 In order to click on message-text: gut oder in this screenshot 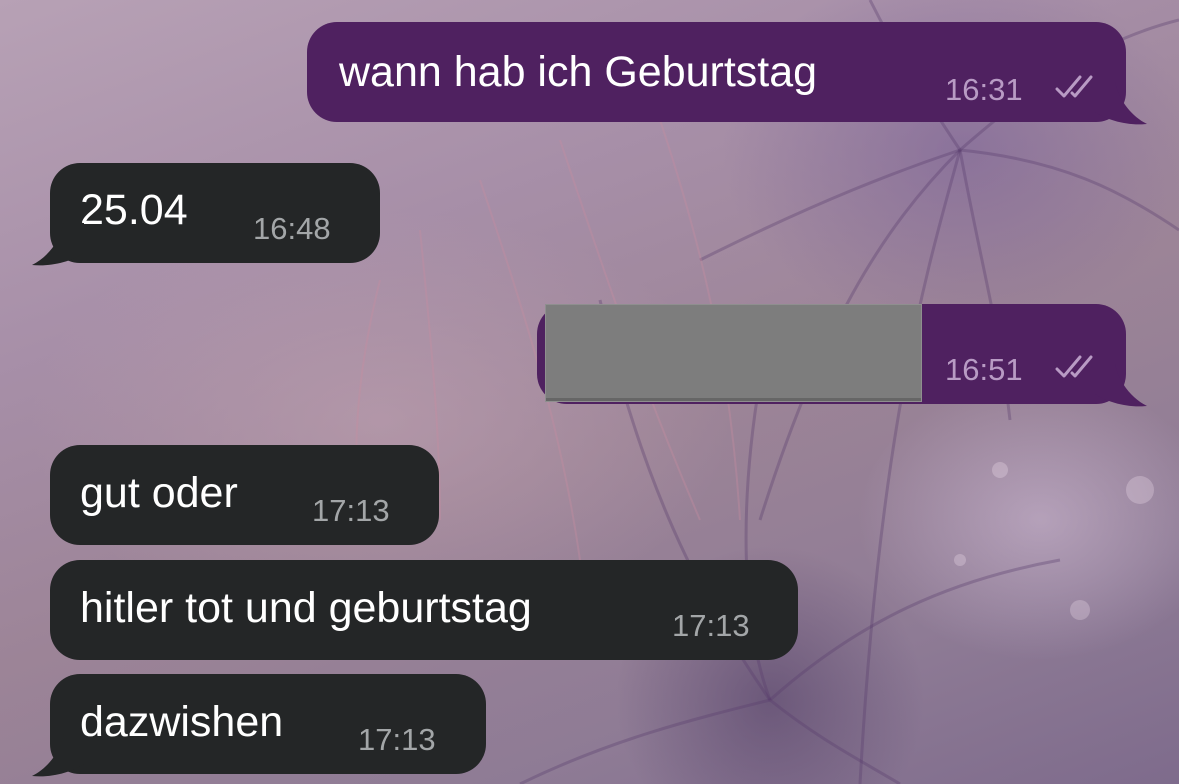, I will do `click(159, 493)`.